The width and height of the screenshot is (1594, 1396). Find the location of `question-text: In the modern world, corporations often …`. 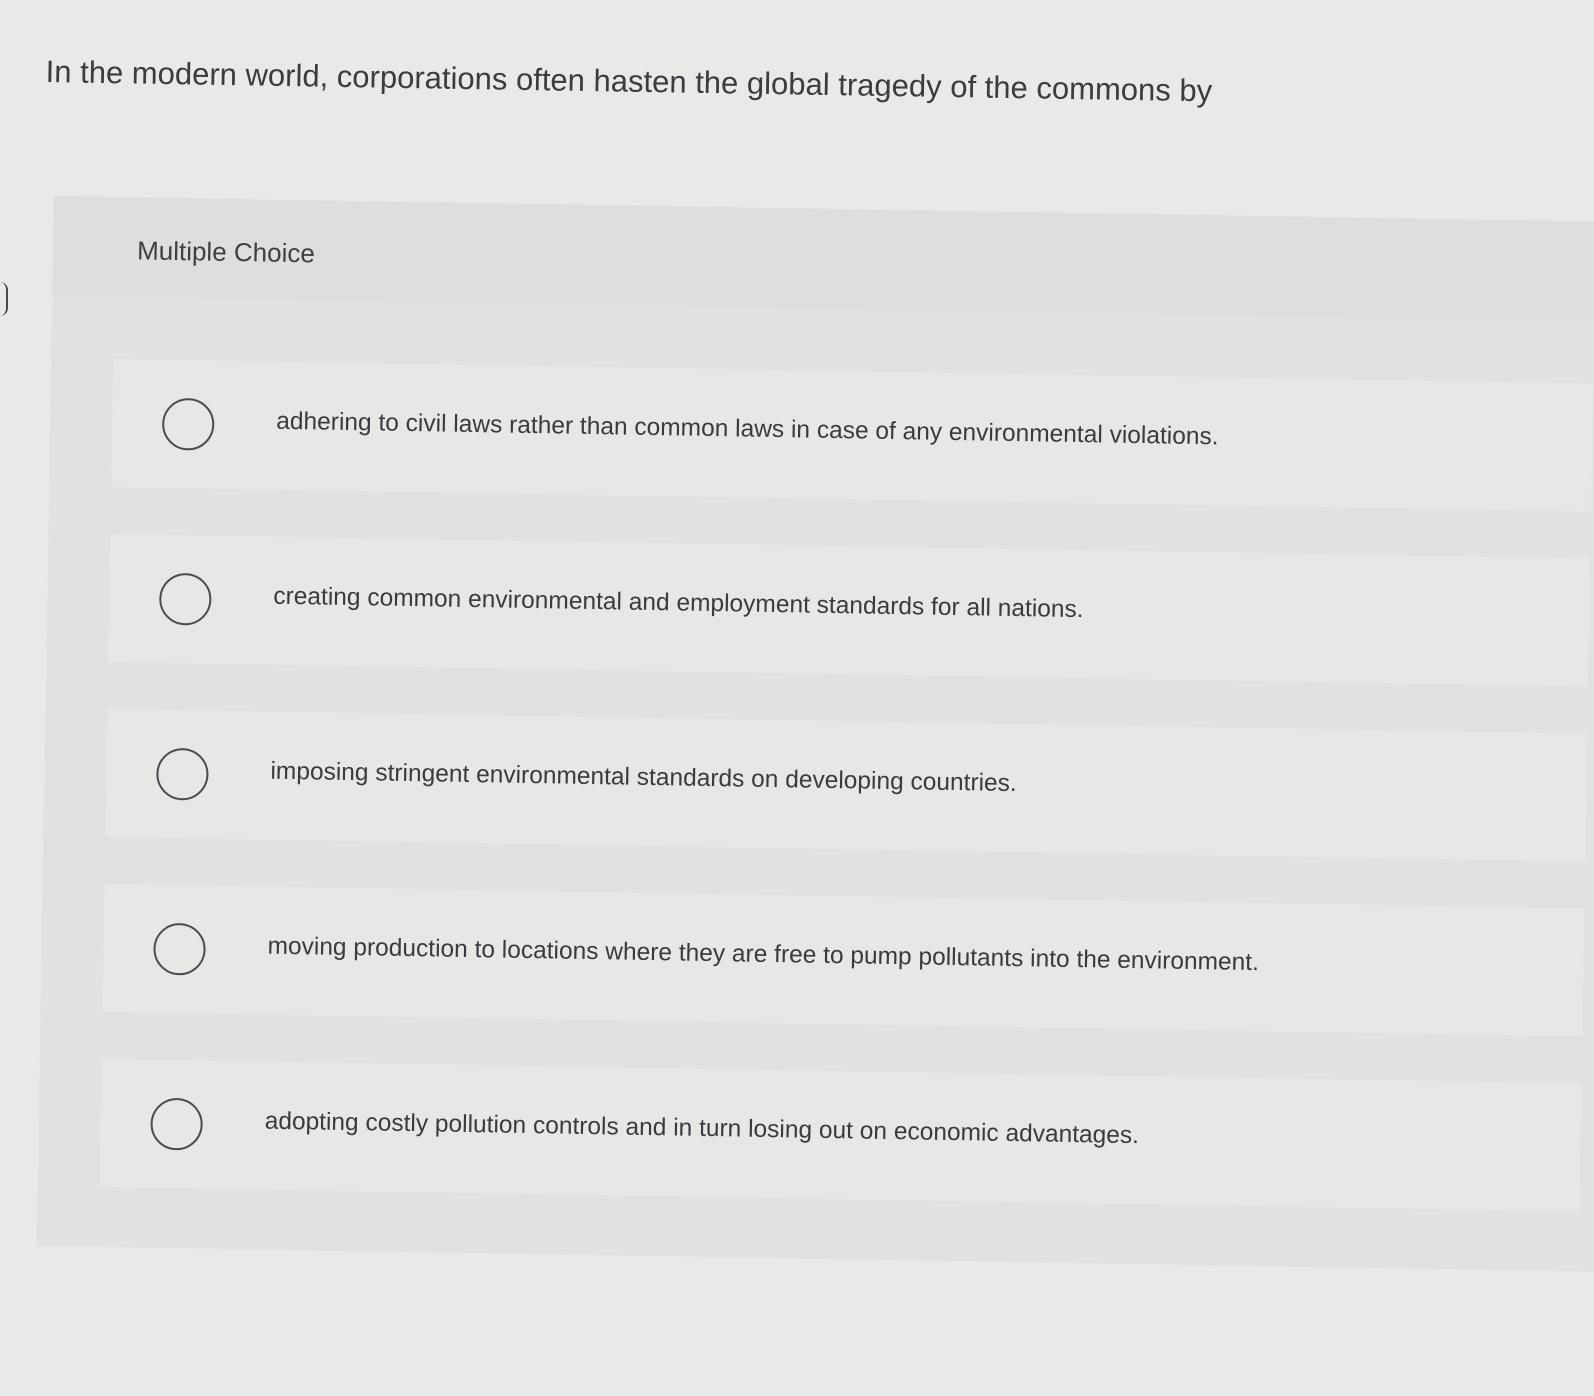

question-text: In the modern world, corporations often … is located at coordinates (629, 81).